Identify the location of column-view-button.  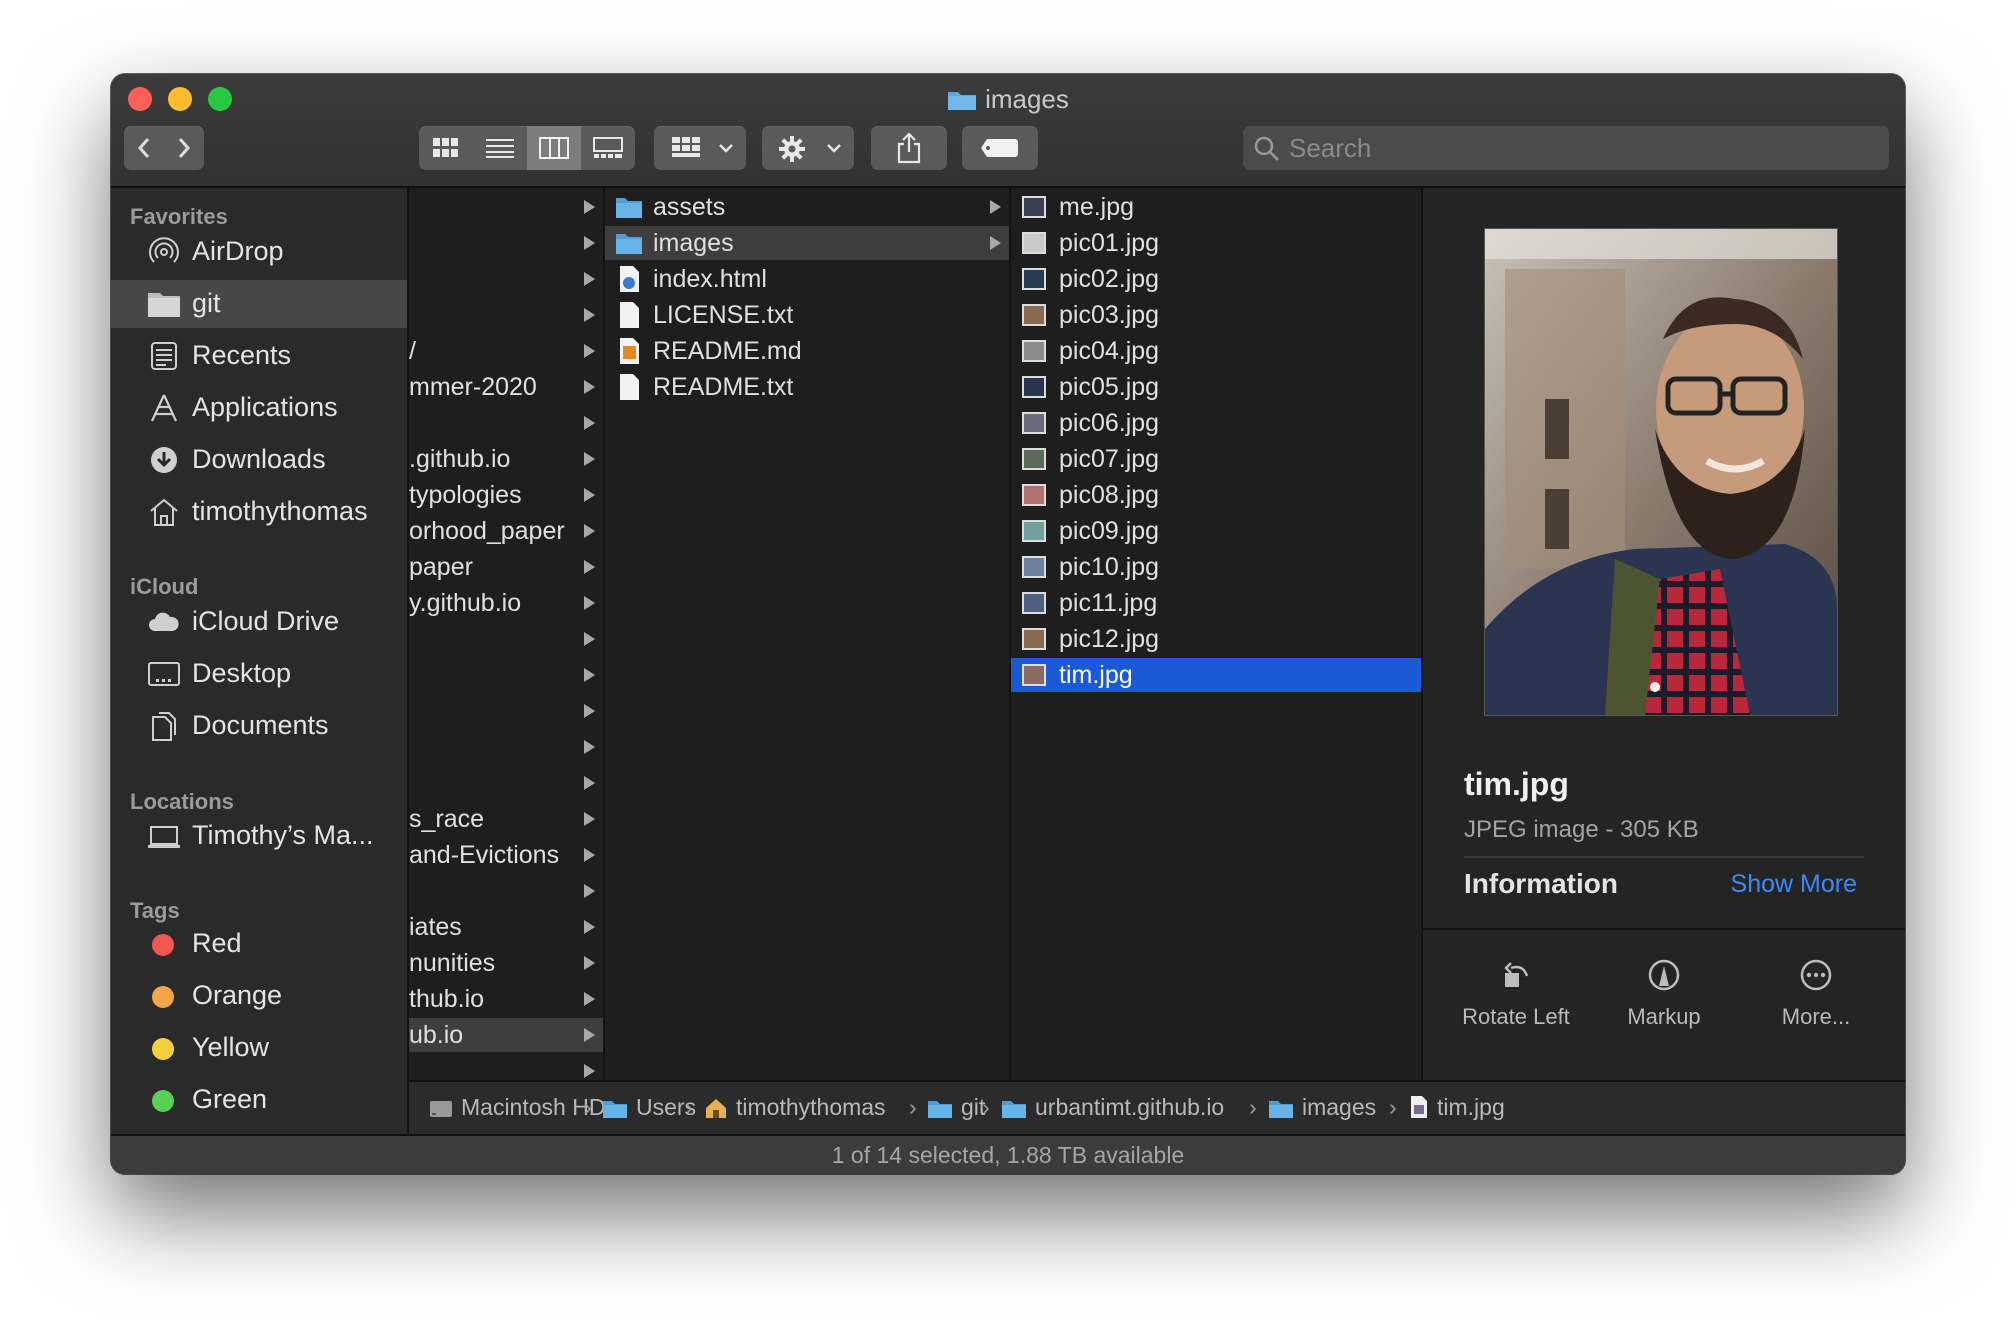
(554, 148).